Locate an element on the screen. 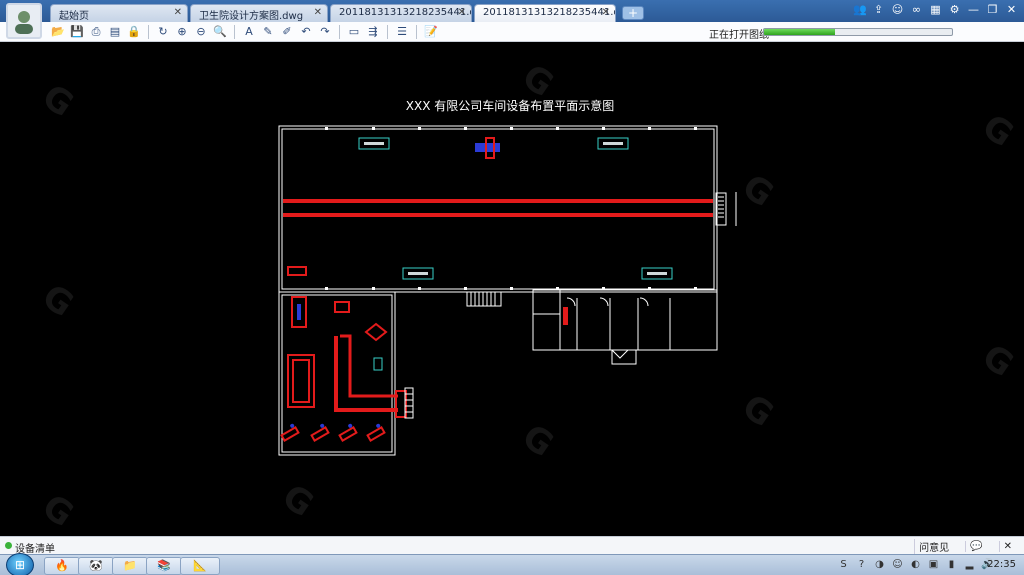  dimension-icon: ⇶ is located at coordinates (373, 32).